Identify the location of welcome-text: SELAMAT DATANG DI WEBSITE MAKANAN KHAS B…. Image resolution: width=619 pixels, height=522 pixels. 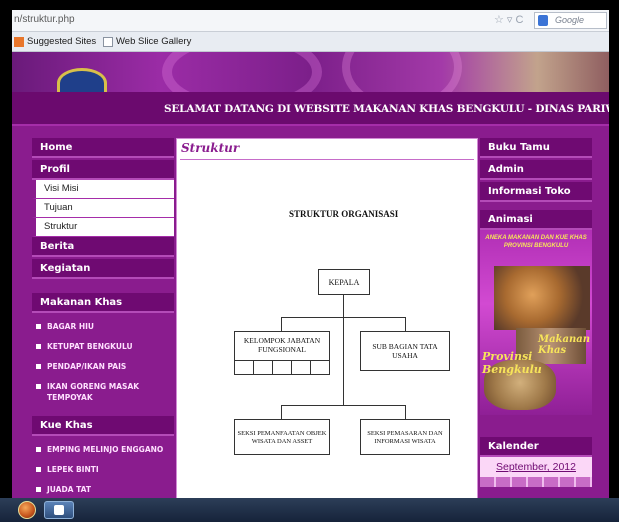
(386, 109).